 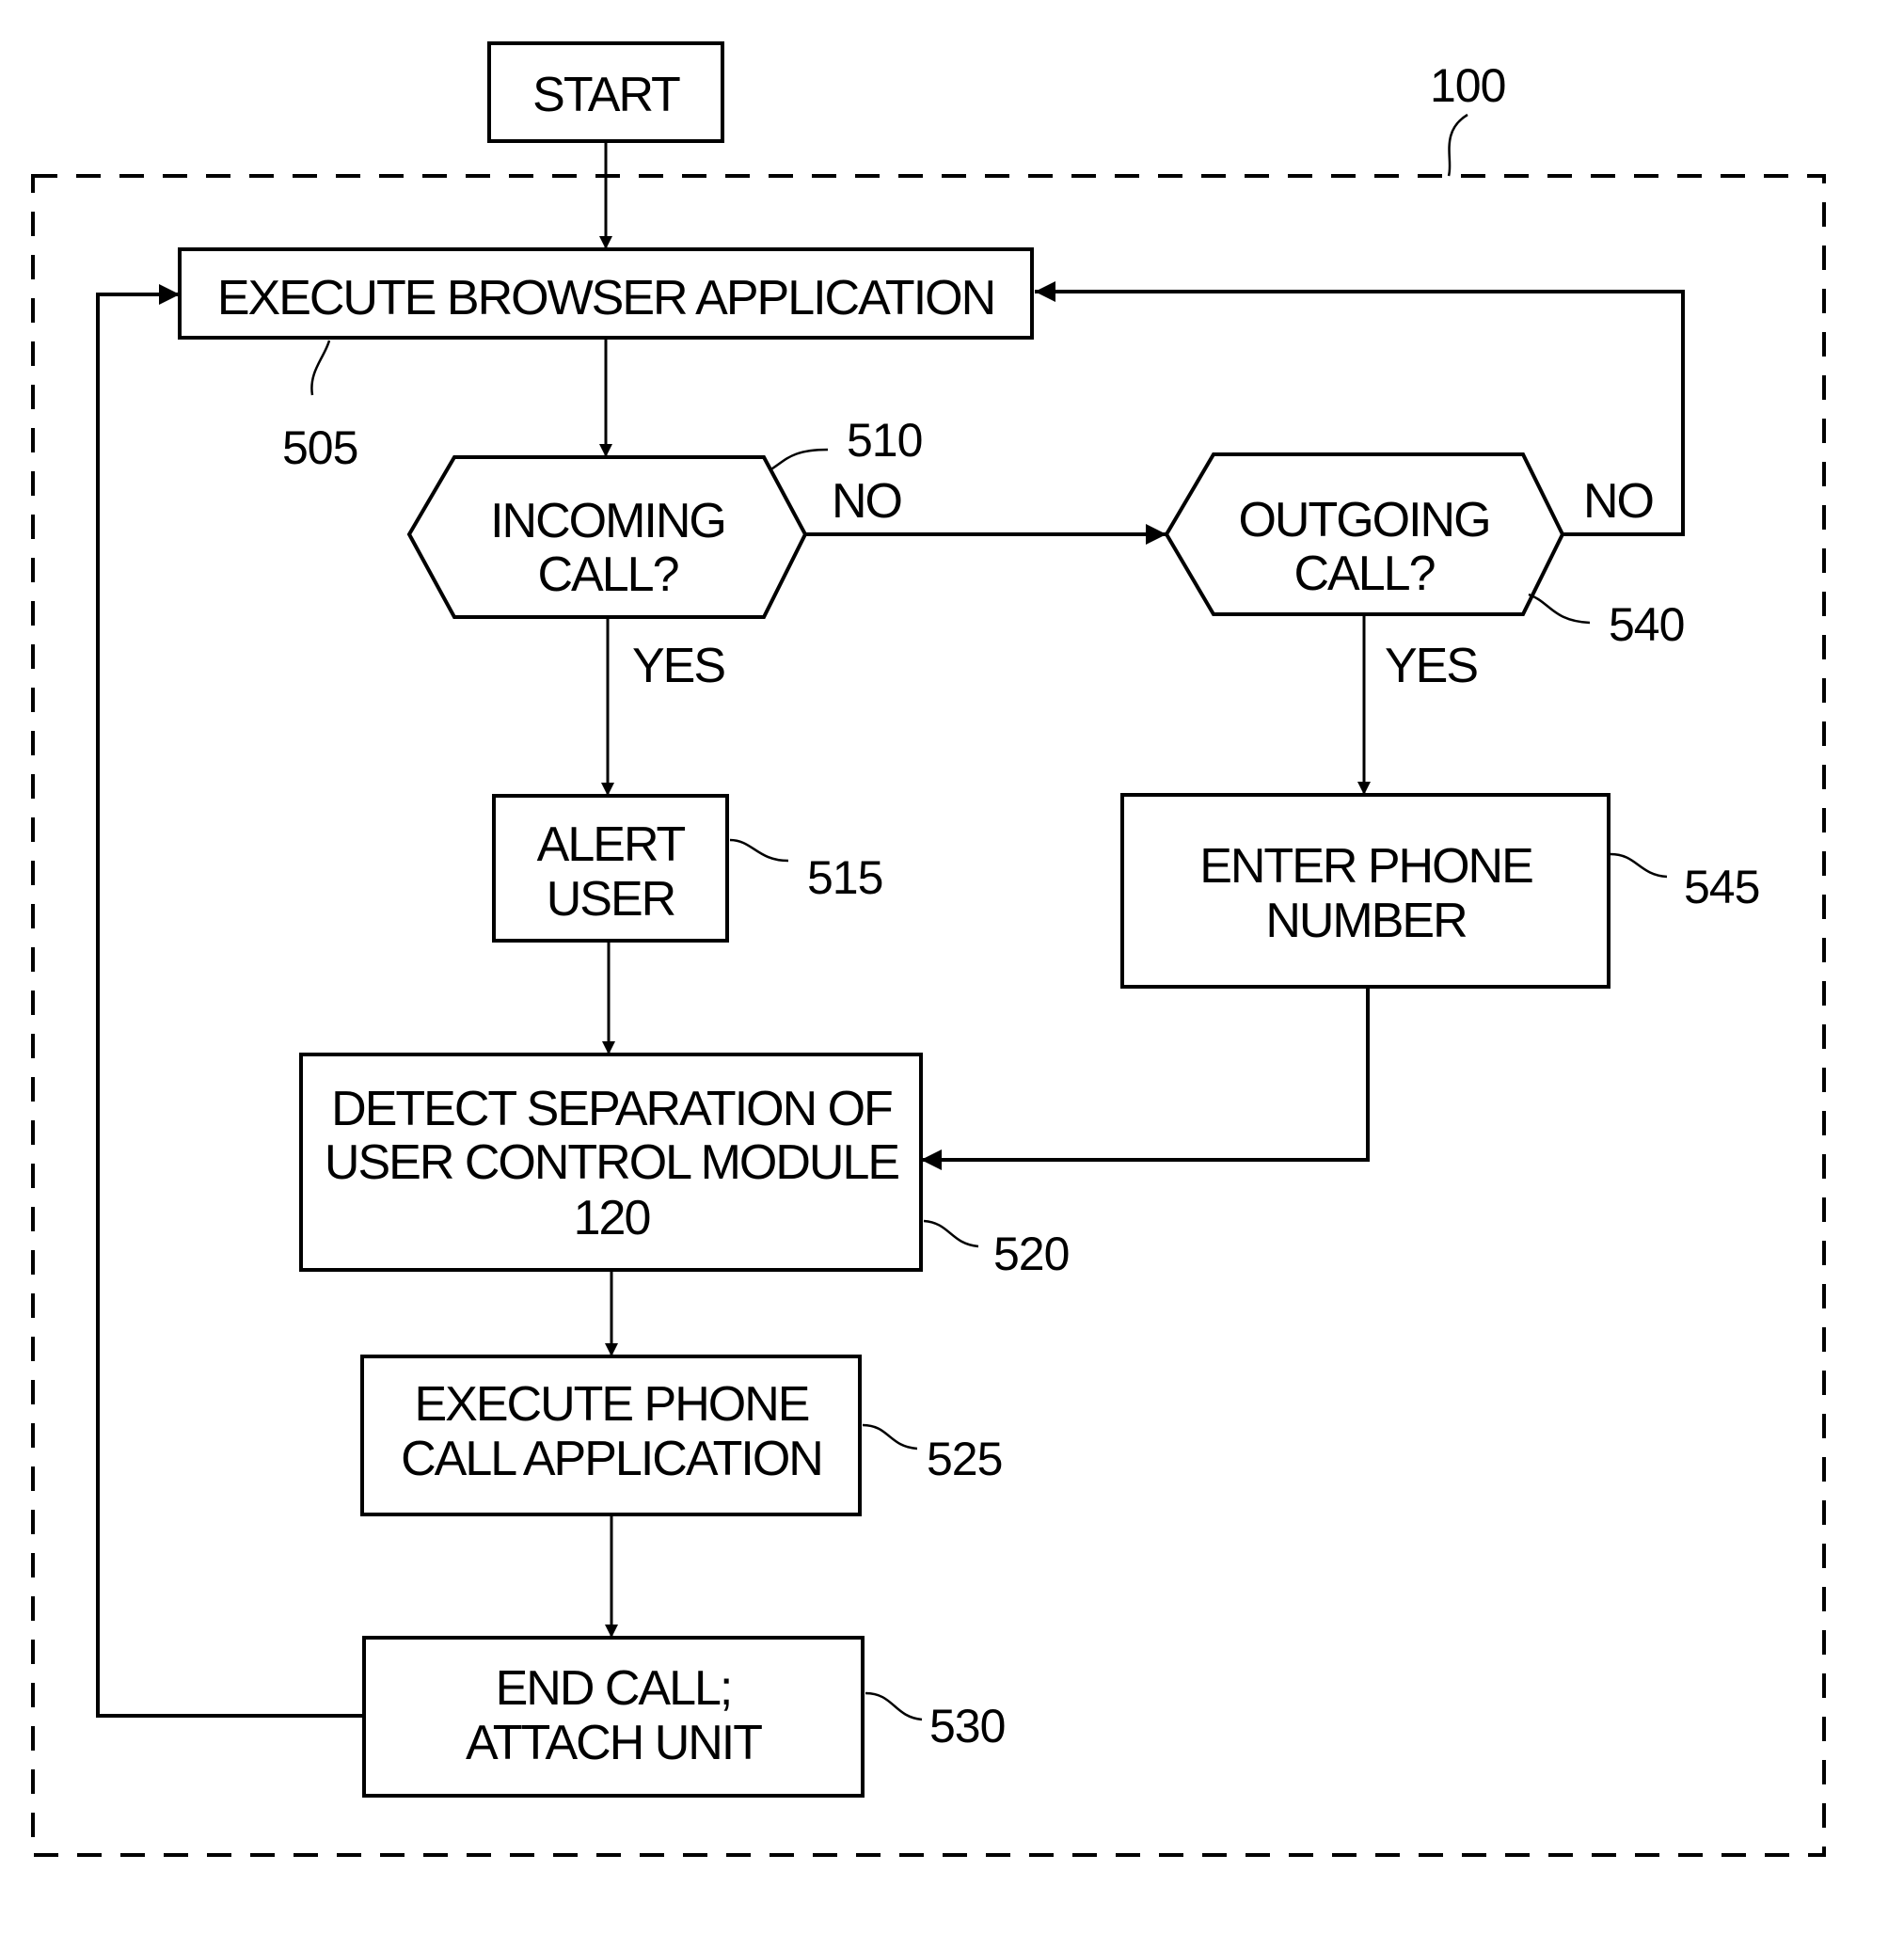 I want to click on execute-browser-label: EXECUTE BROWSER APPLICATION, so click(x=605, y=298).